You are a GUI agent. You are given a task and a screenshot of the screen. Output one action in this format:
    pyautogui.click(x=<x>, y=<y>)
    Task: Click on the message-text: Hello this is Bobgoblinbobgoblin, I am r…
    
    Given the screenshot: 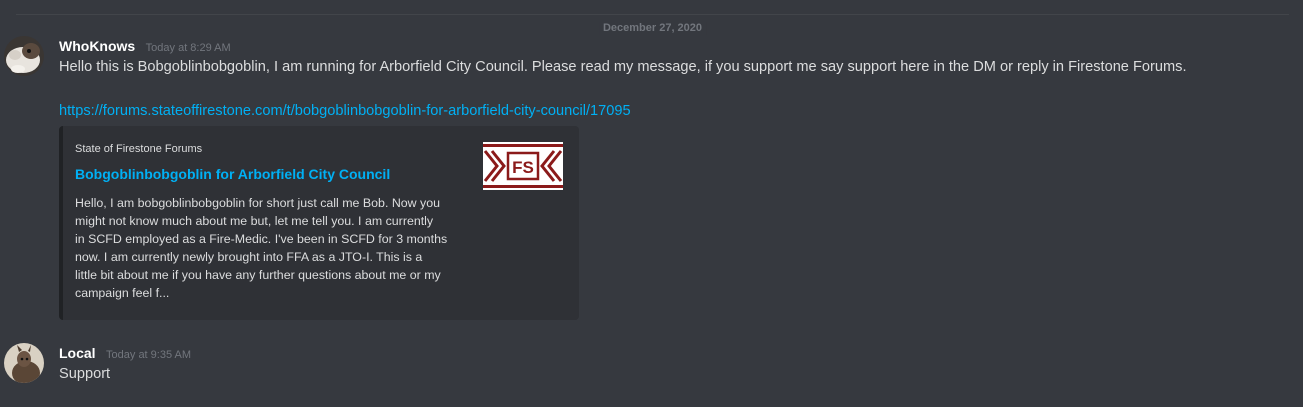 What is the action you would take?
    pyautogui.click(x=623, y=67)
    